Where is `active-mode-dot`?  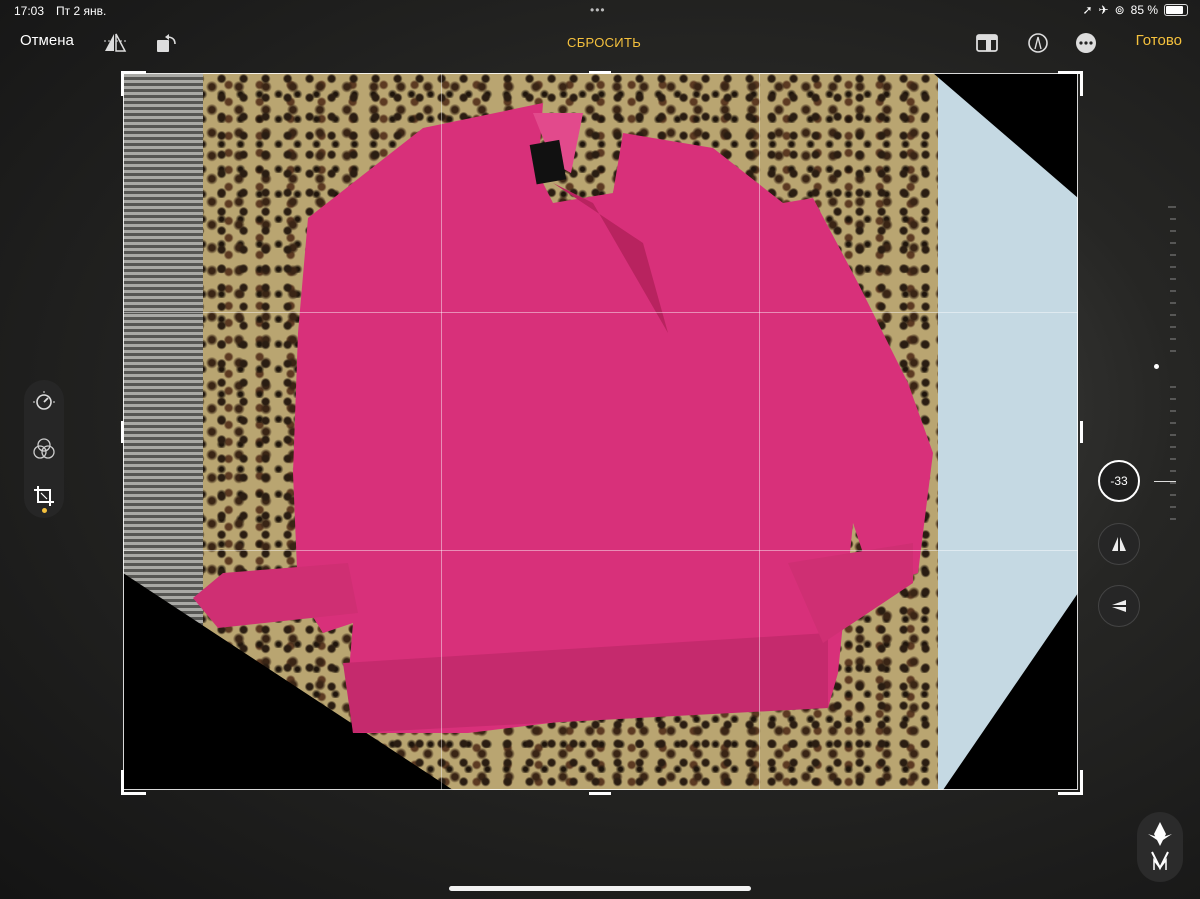 active-mode-dot is located at coordinates (44, 510).